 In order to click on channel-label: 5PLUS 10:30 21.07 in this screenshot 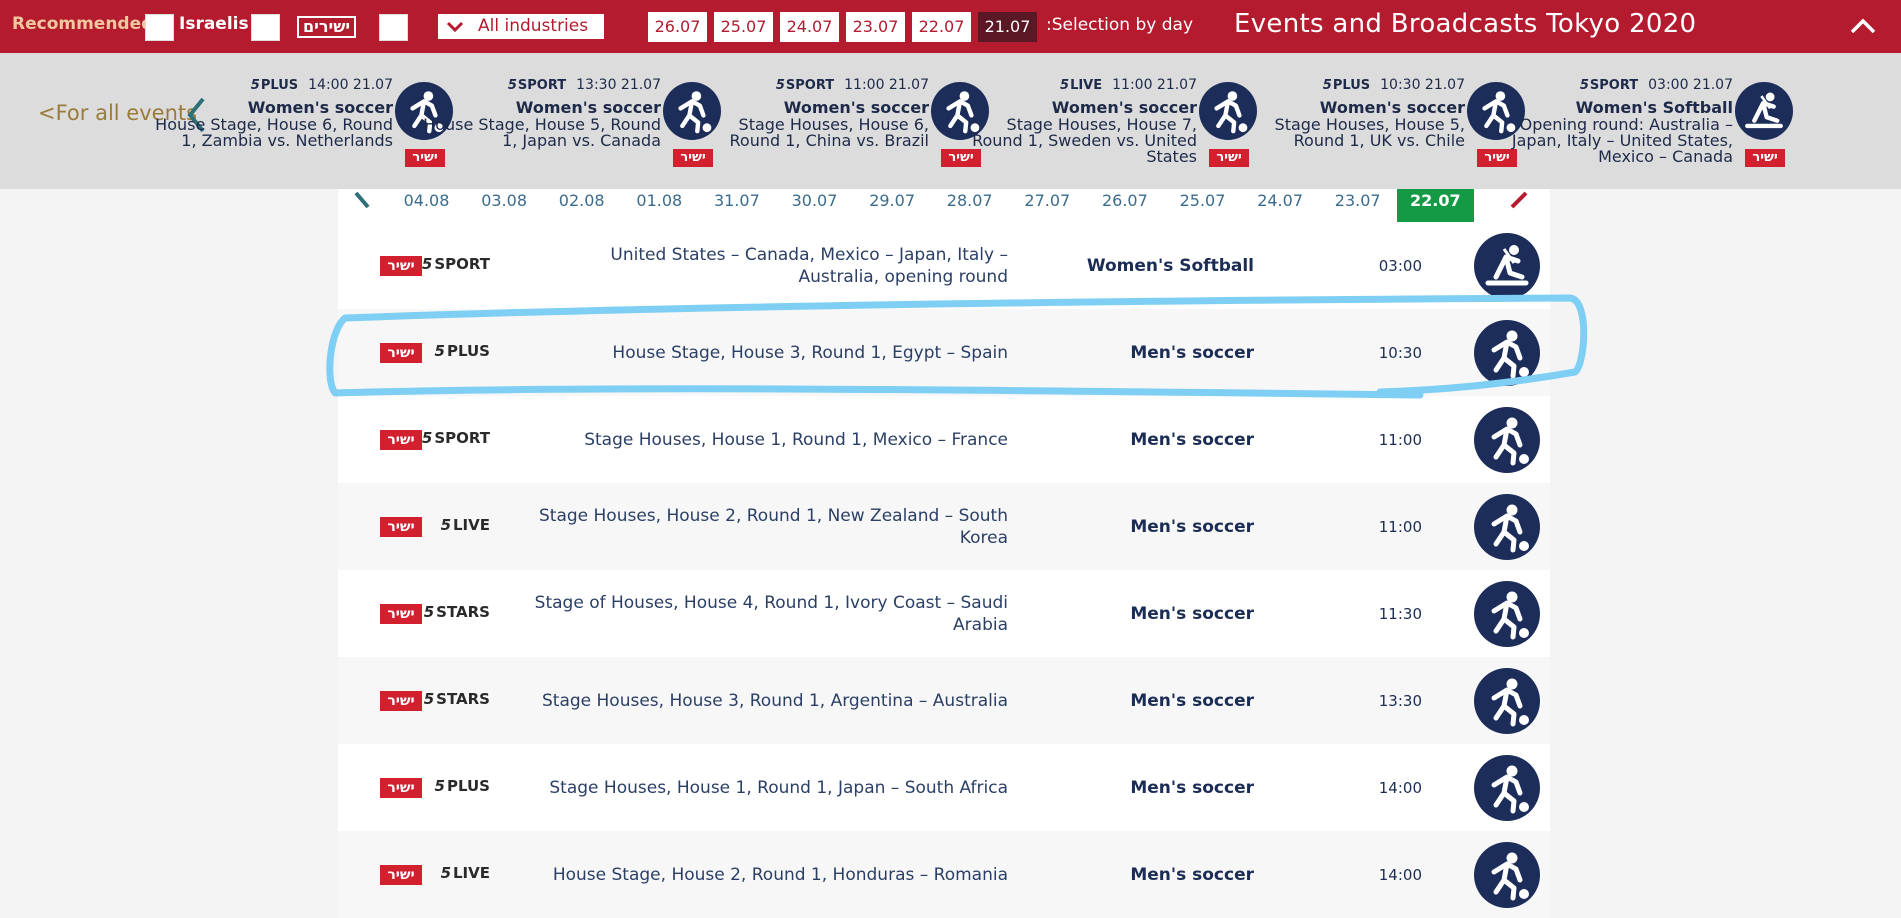, I will do `click(1393, 85)`.